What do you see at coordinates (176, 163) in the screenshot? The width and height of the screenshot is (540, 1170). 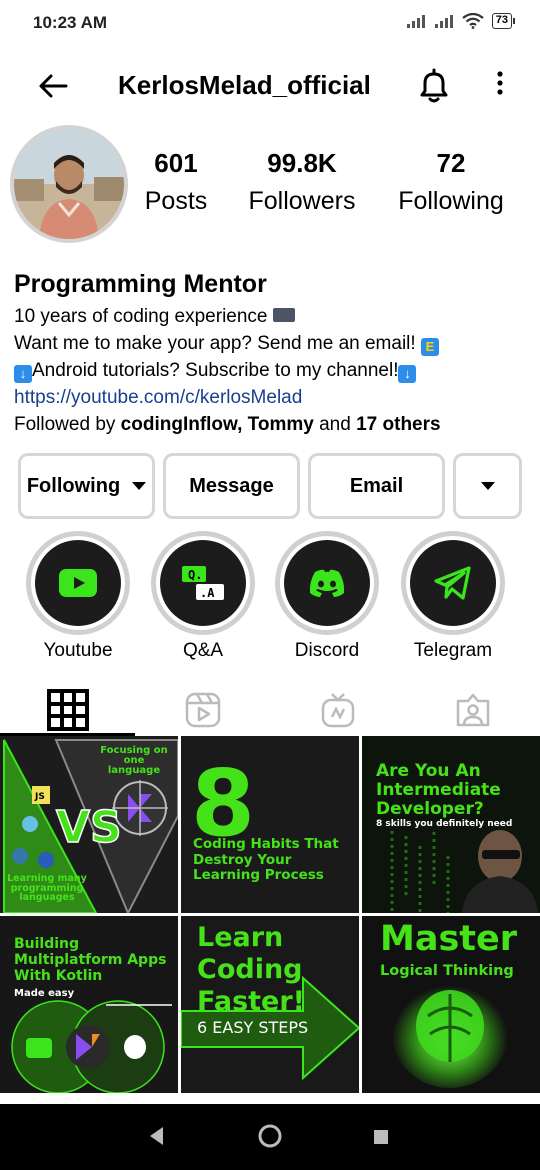 I see `posts-count: 601` at bounding box center [176, 163].